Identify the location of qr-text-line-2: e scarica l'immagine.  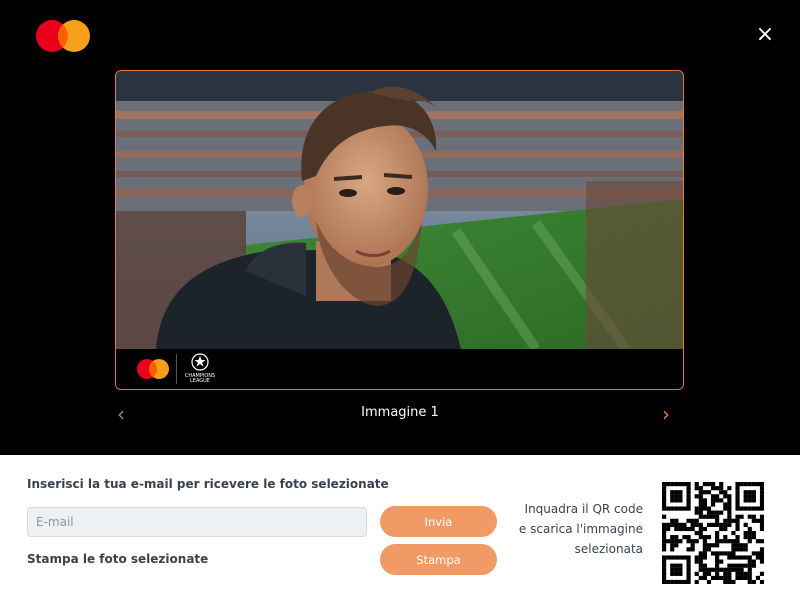
(580, 529).